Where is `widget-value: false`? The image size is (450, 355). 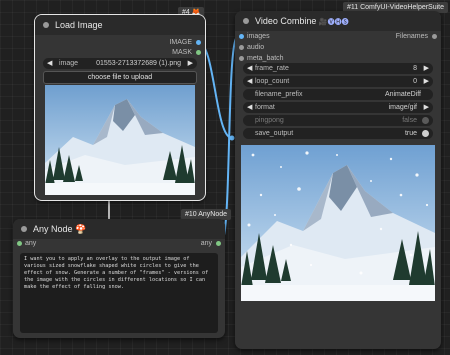
widget-value: false is located at coordinates (409, 120).